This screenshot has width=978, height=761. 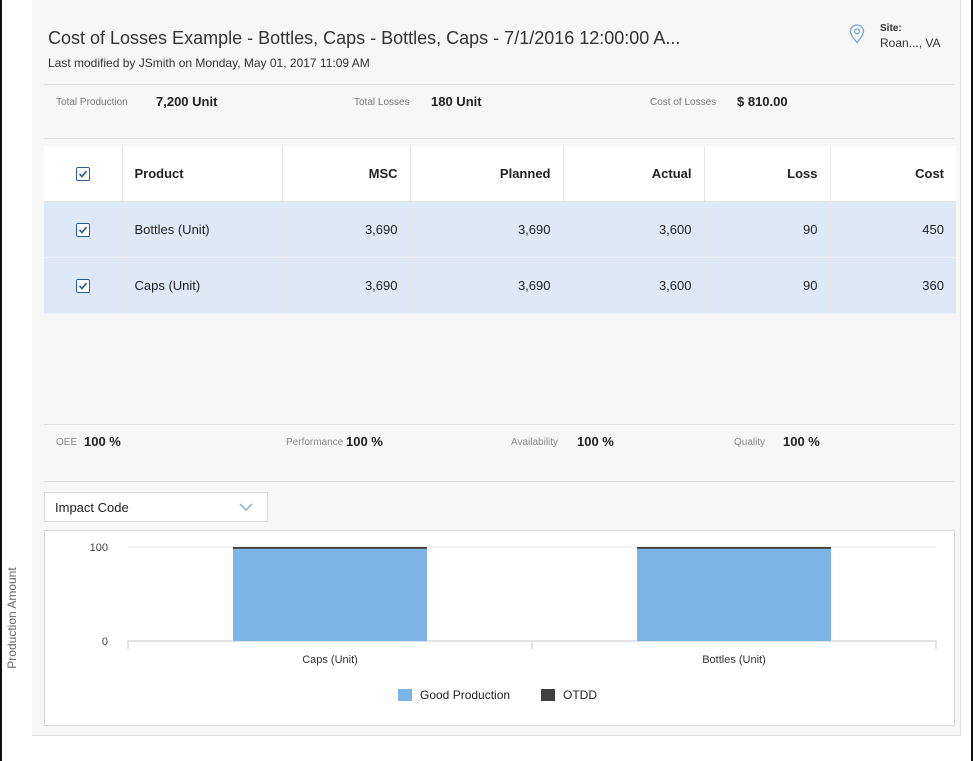 I want to click on production-chart-plot: 0 100 Caps (Unit) Bottles (Unit), so click(x=513, y=604).